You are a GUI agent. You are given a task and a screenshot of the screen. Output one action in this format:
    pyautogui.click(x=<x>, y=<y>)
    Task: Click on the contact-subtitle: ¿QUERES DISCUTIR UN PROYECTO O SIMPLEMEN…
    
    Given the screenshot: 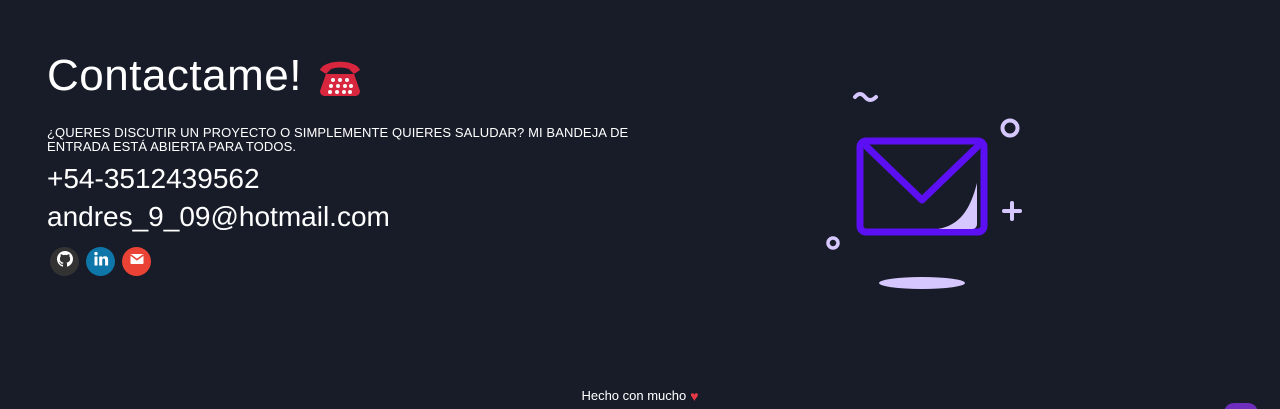 What is the action you would take?
    pyautogui.click(x=338, y=139)
    